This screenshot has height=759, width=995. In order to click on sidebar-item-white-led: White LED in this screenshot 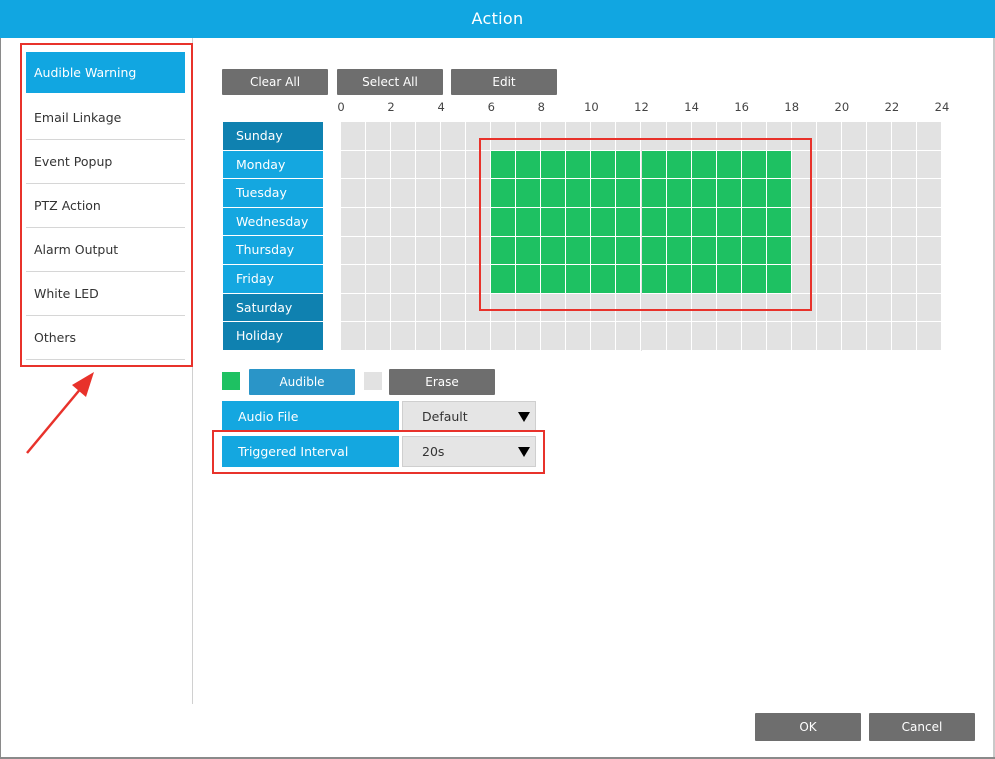, I will do `click(105, 294)`.